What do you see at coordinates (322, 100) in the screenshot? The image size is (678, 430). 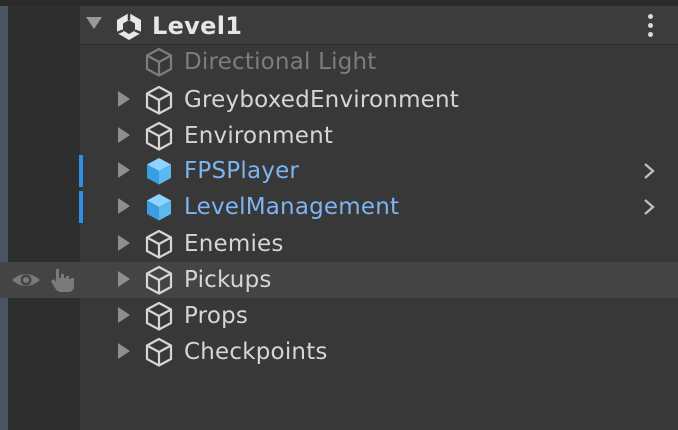 I see `item-label: GreyboxedEnvironment` at bounding box center [322, 100].